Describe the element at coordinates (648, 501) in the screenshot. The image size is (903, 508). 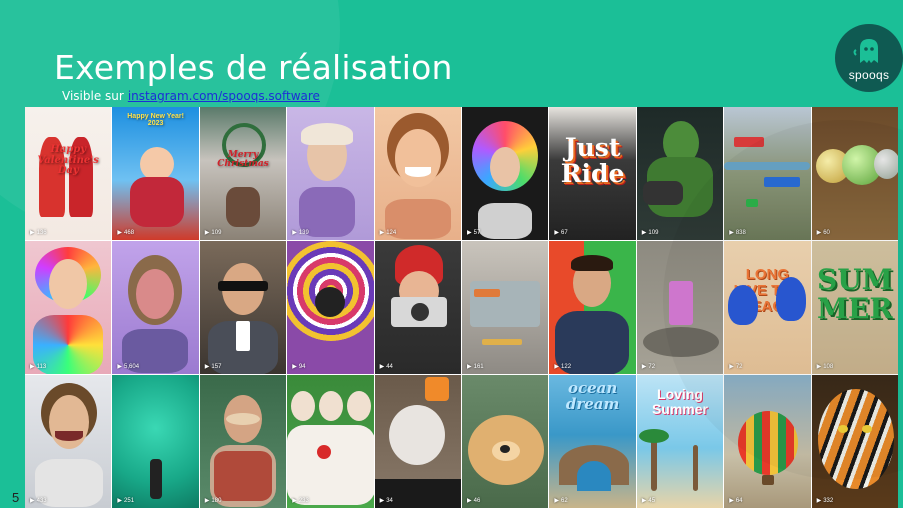
I see `view-count: ▶ 45` at that location.